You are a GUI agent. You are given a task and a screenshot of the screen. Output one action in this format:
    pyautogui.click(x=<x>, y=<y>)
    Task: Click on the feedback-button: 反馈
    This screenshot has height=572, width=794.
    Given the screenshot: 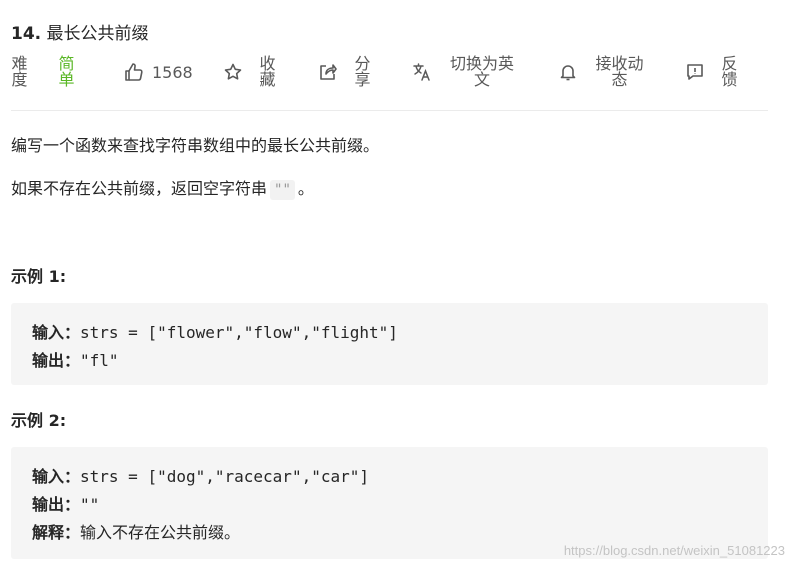 What is the action you would take?
    pyautogui.click(x=711, y=72)
    